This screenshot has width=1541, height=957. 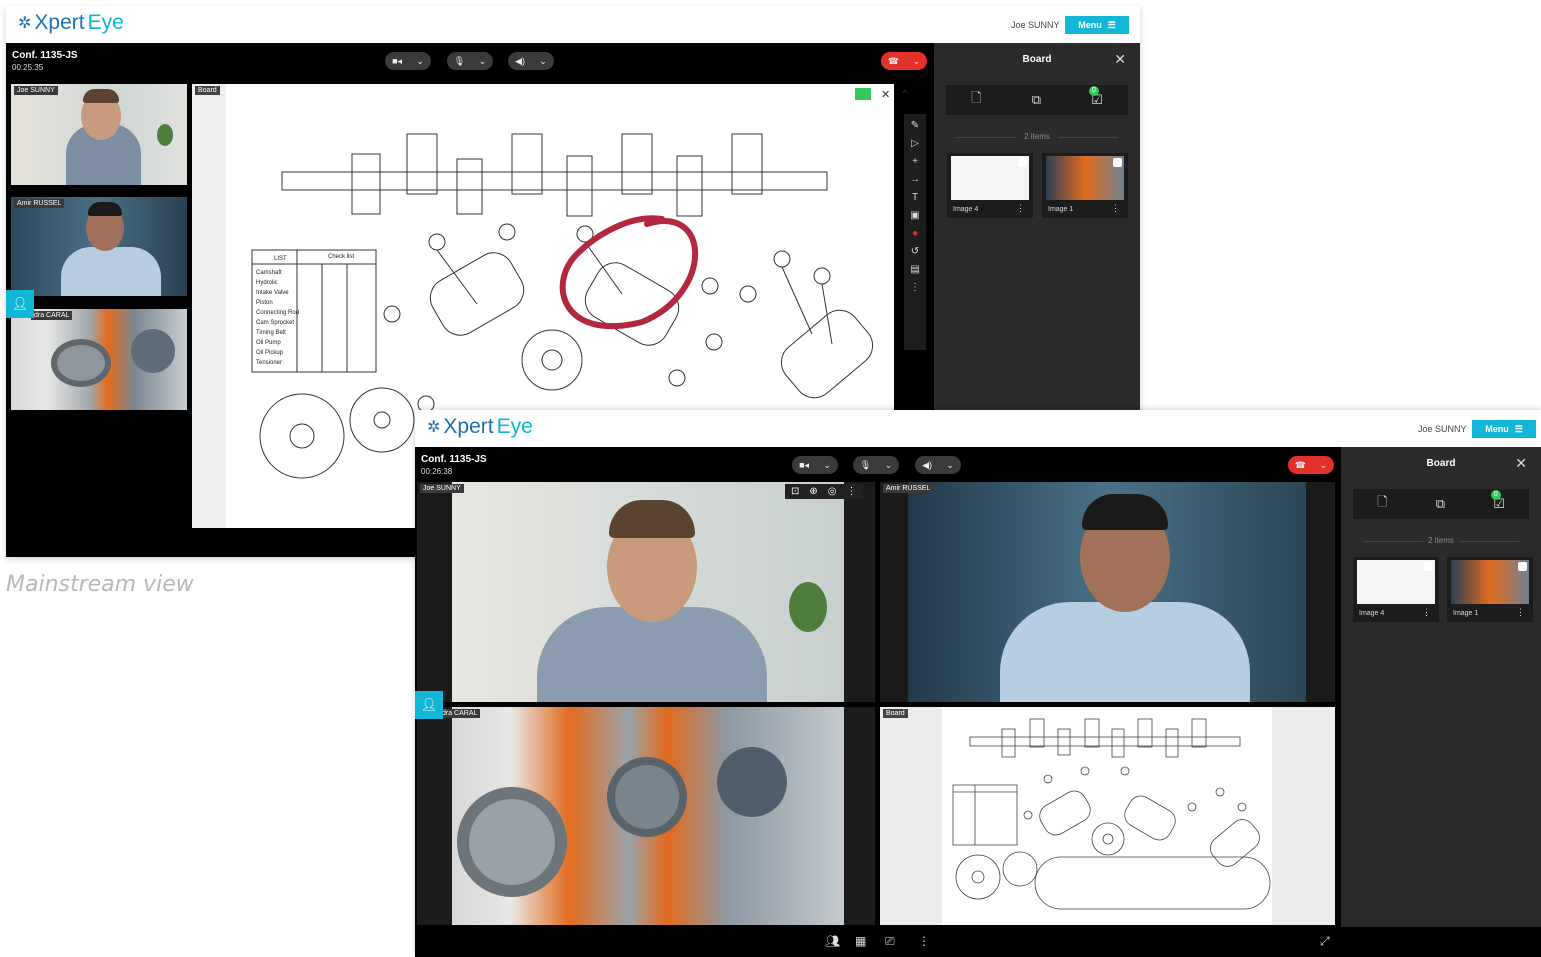 I want to click on annotation-stroke, so click(x=629, y=272).